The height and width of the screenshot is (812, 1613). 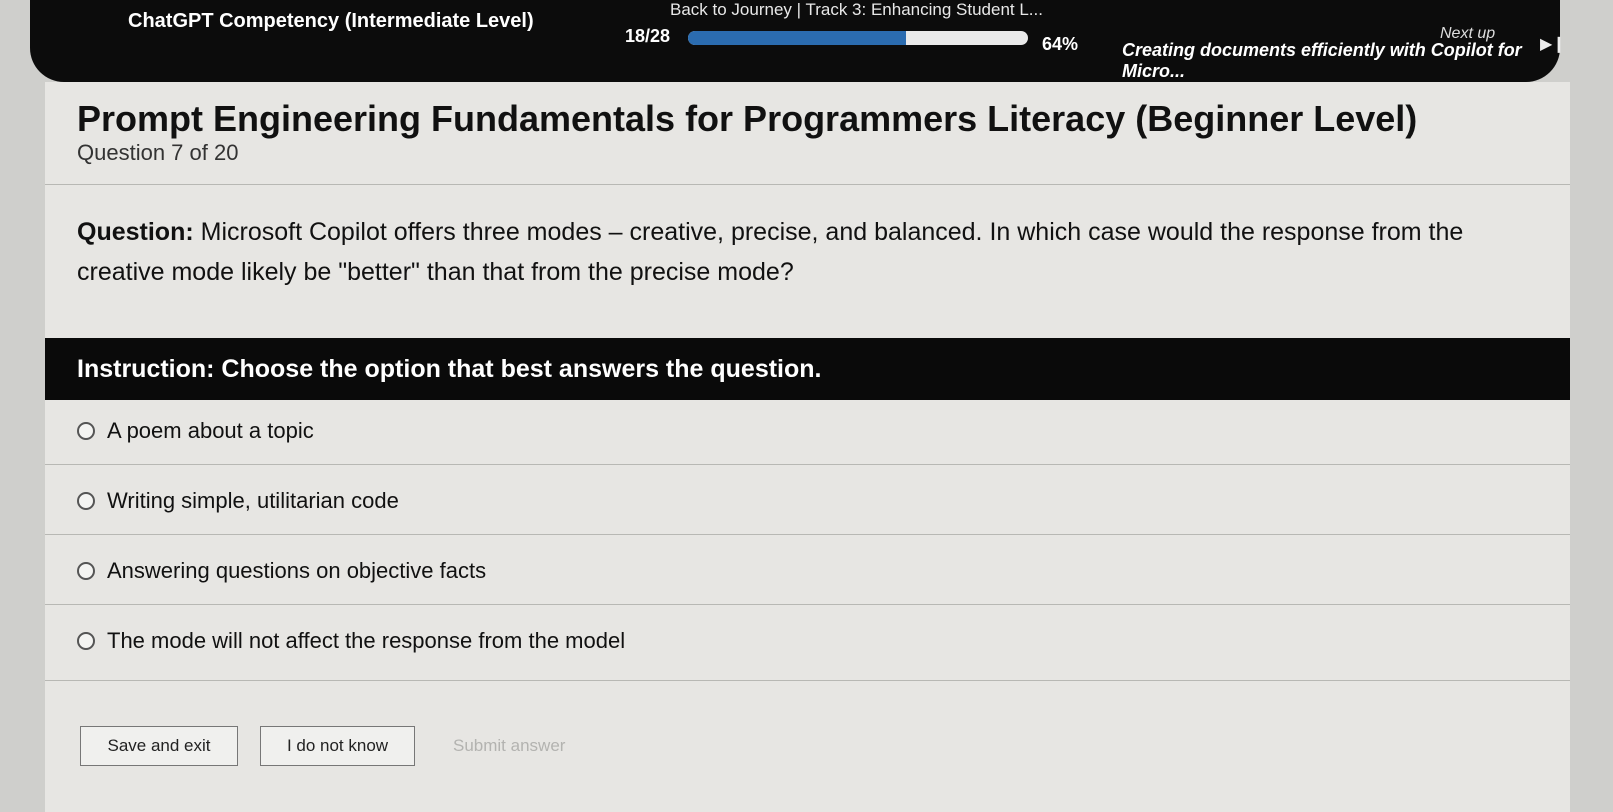 What do you see at coordinates (159, 746) in the screenshot?
I see `save-and-exit-button: Save and exit` at bounding box center [159, 746].